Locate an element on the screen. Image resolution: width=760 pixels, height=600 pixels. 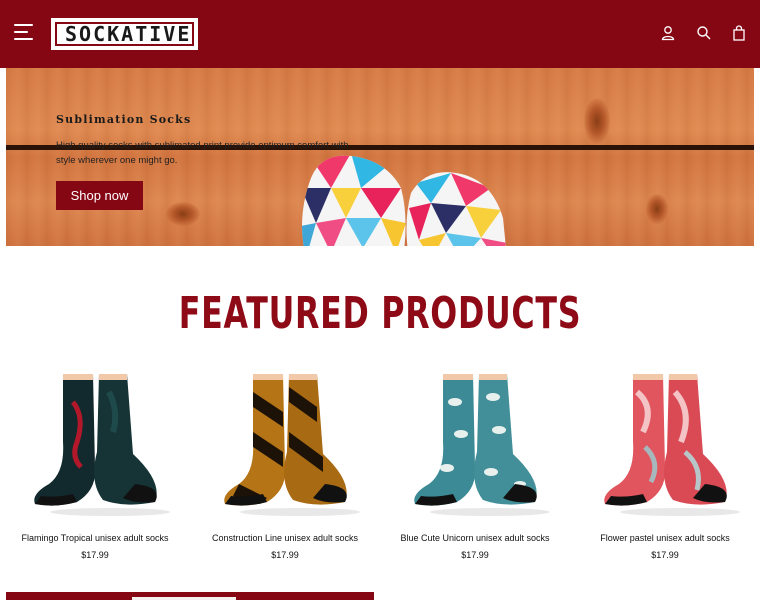
hero-socks-image is located at coordinates (404, 200).